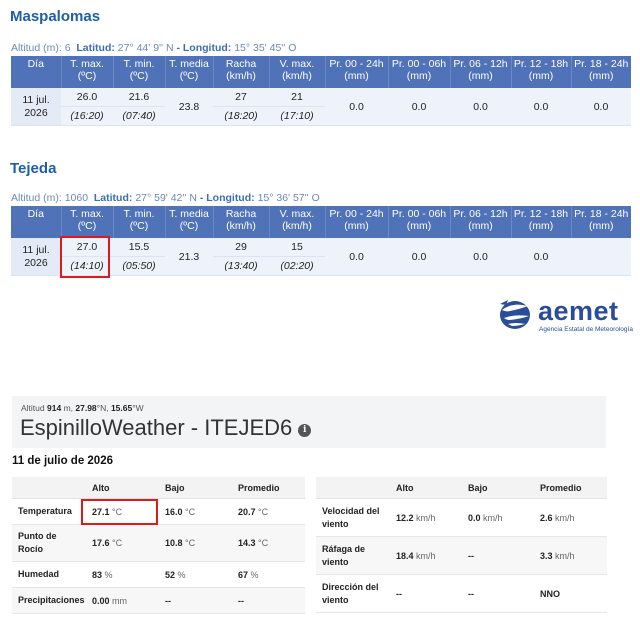  I want to click on low-cell: 0.0 km/h, so click(498, 517).